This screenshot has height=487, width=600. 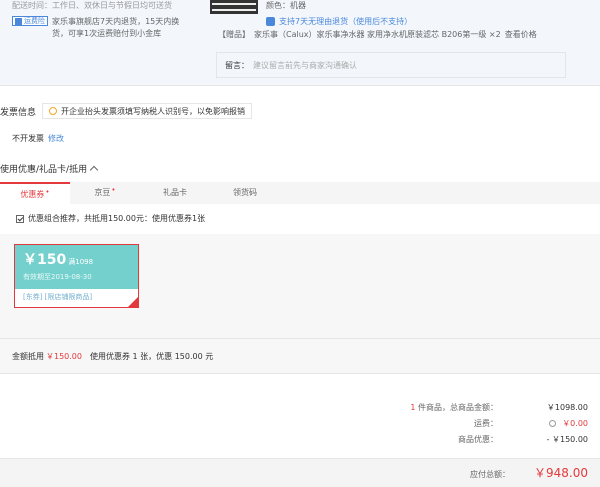 I want to click on coupon-amount-value: ￥150, so click(x=45, y=260).